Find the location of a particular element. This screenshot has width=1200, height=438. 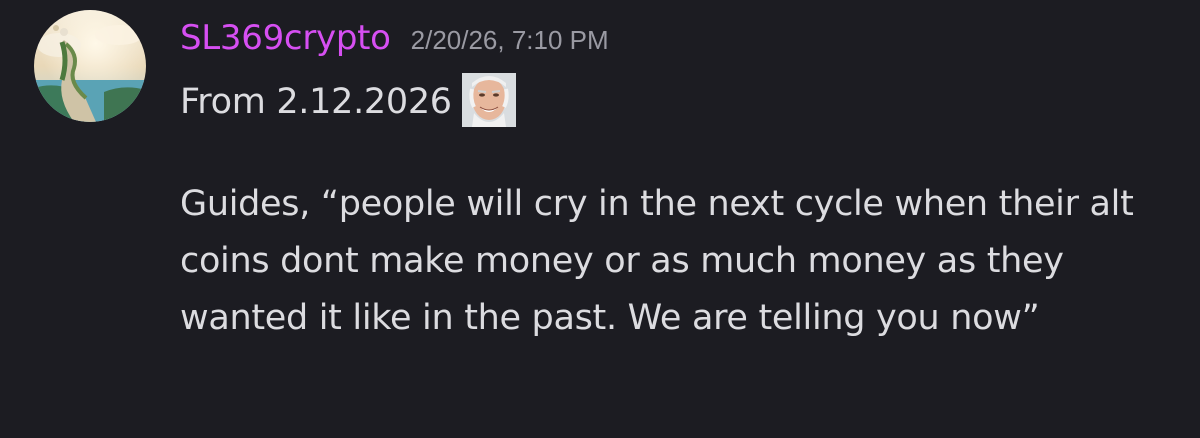

username: SL369crypto is located at coordinates (285, 38).